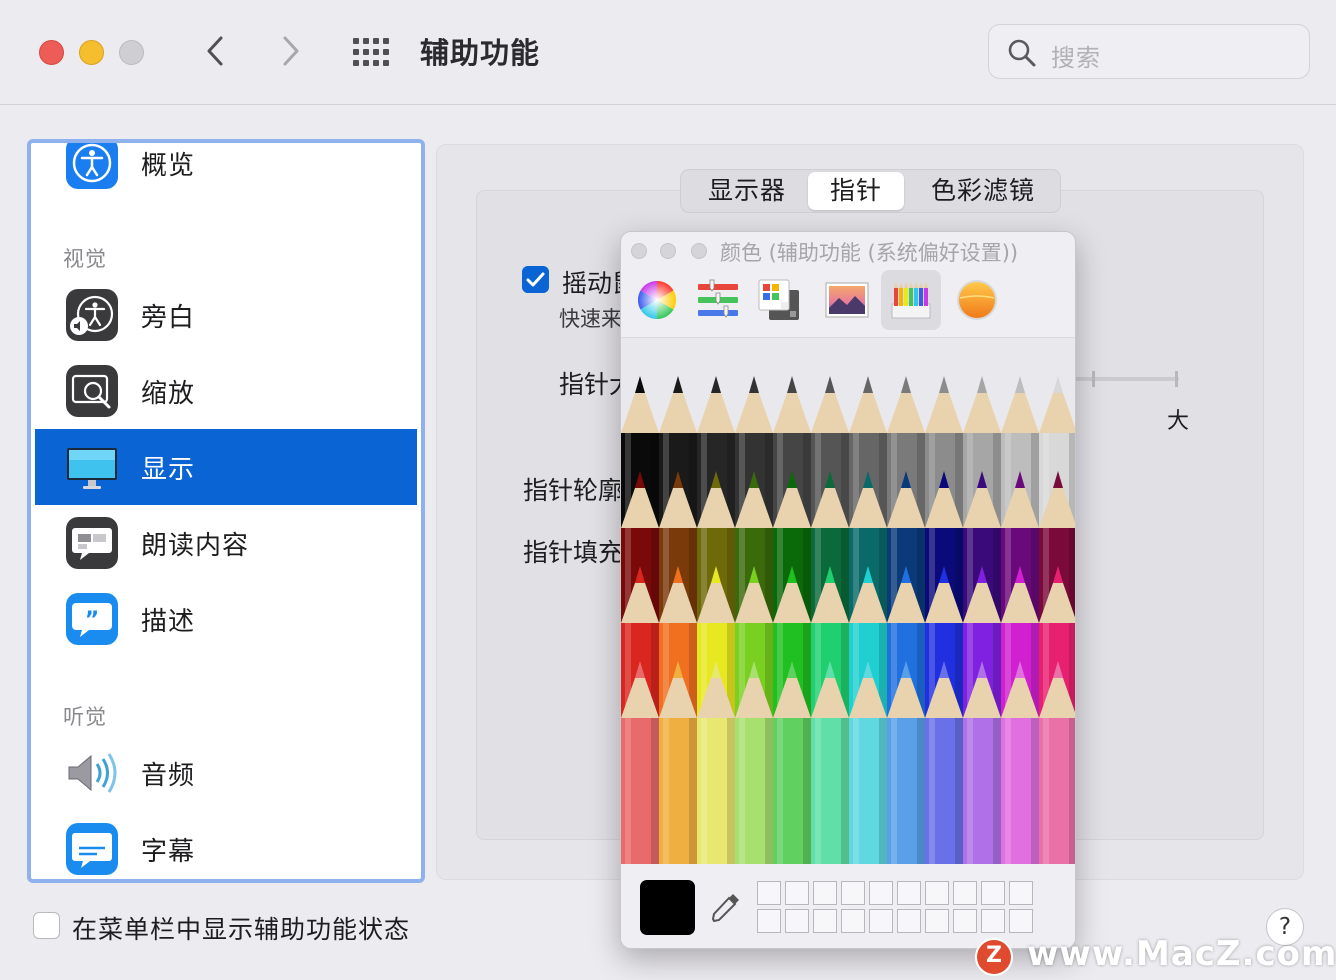  What do you see at coordinates (195, 546) in the screenshot?
I see `sidebar-item-label: 朗读内容` at bounding box center [195, 546].